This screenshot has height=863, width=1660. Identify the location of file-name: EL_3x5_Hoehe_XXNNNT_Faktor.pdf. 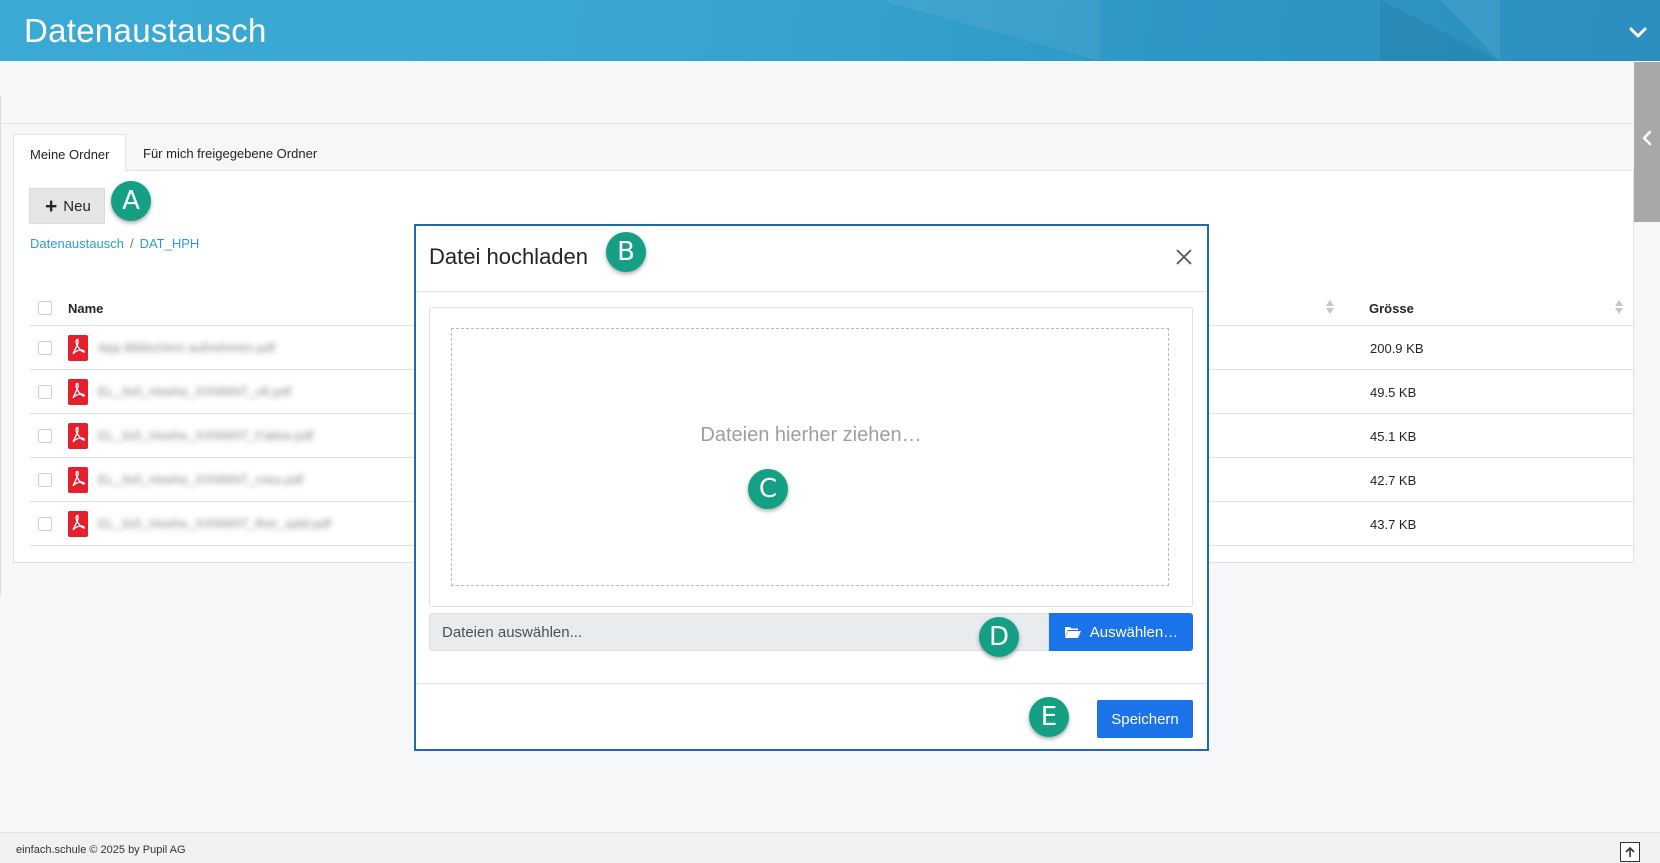
(205, 435).